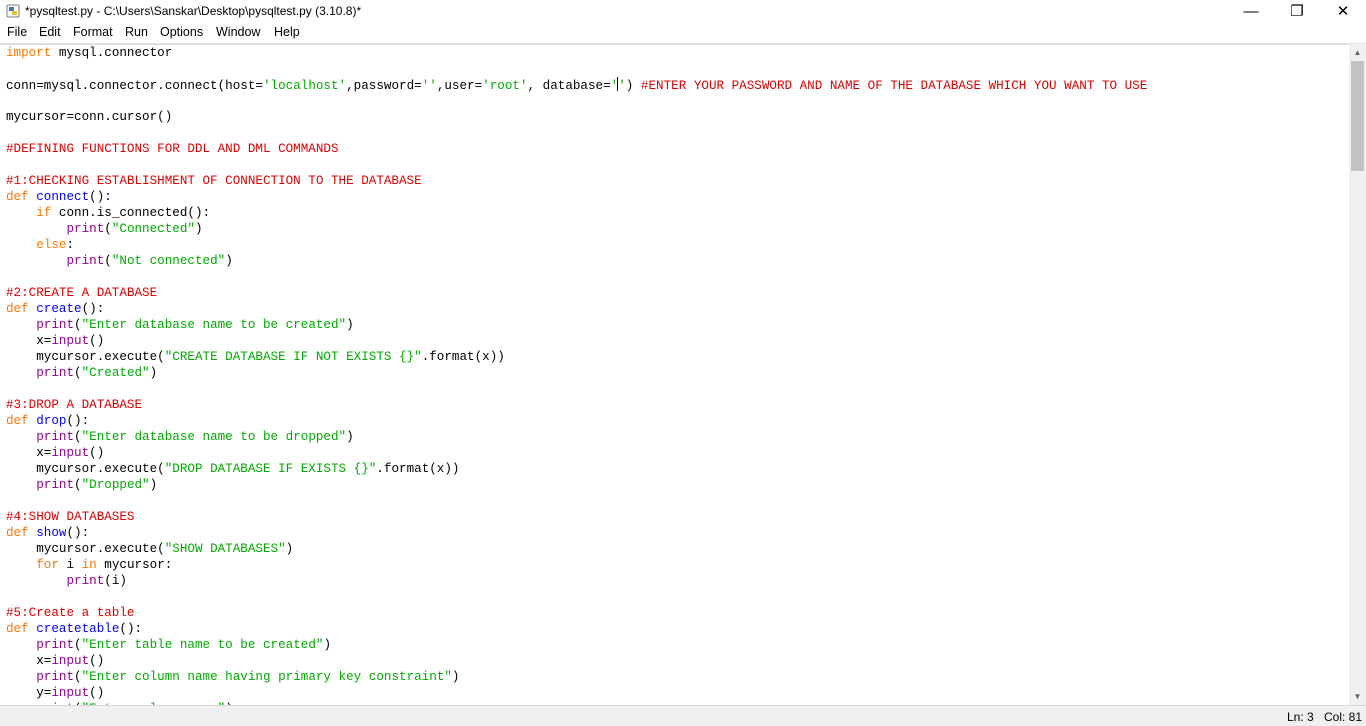 Image resolution: width=1366 pixels, height=726 pixels. I want to click on scroll-down-icon: ▼, so click(1357, 696).